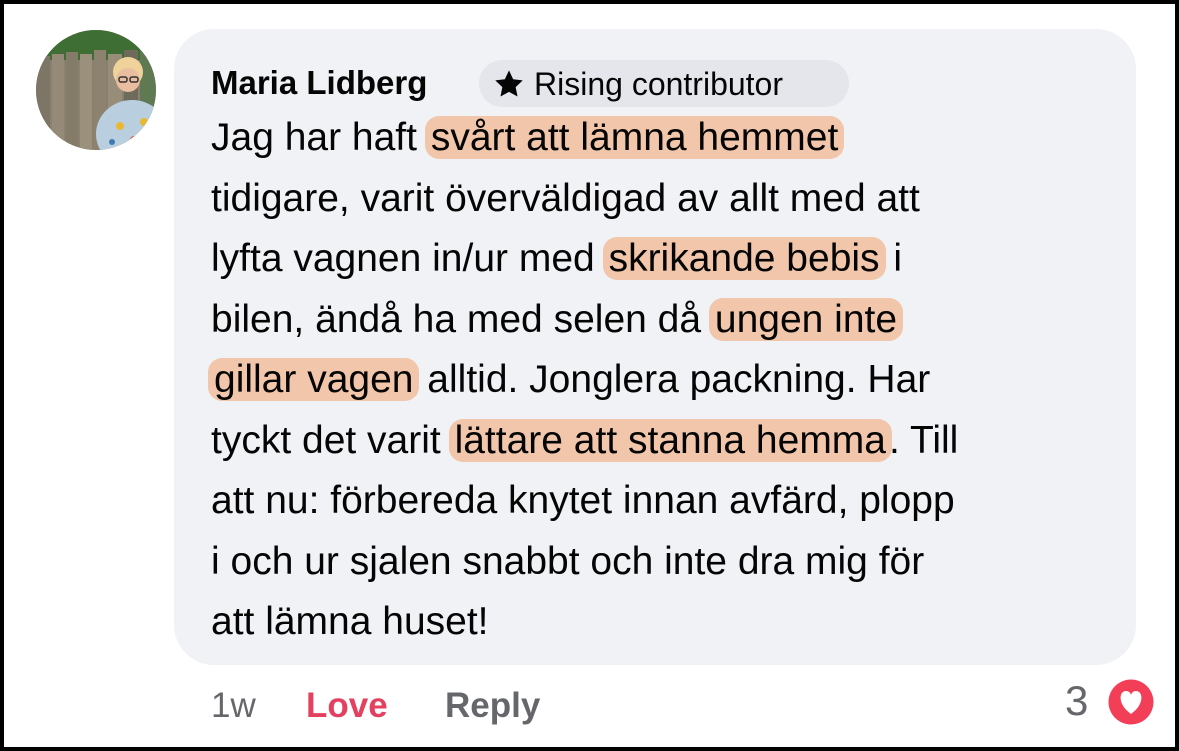 The height and width of the screenshot is (751, 1179). I want to click on star-icon, so click(509, 83).